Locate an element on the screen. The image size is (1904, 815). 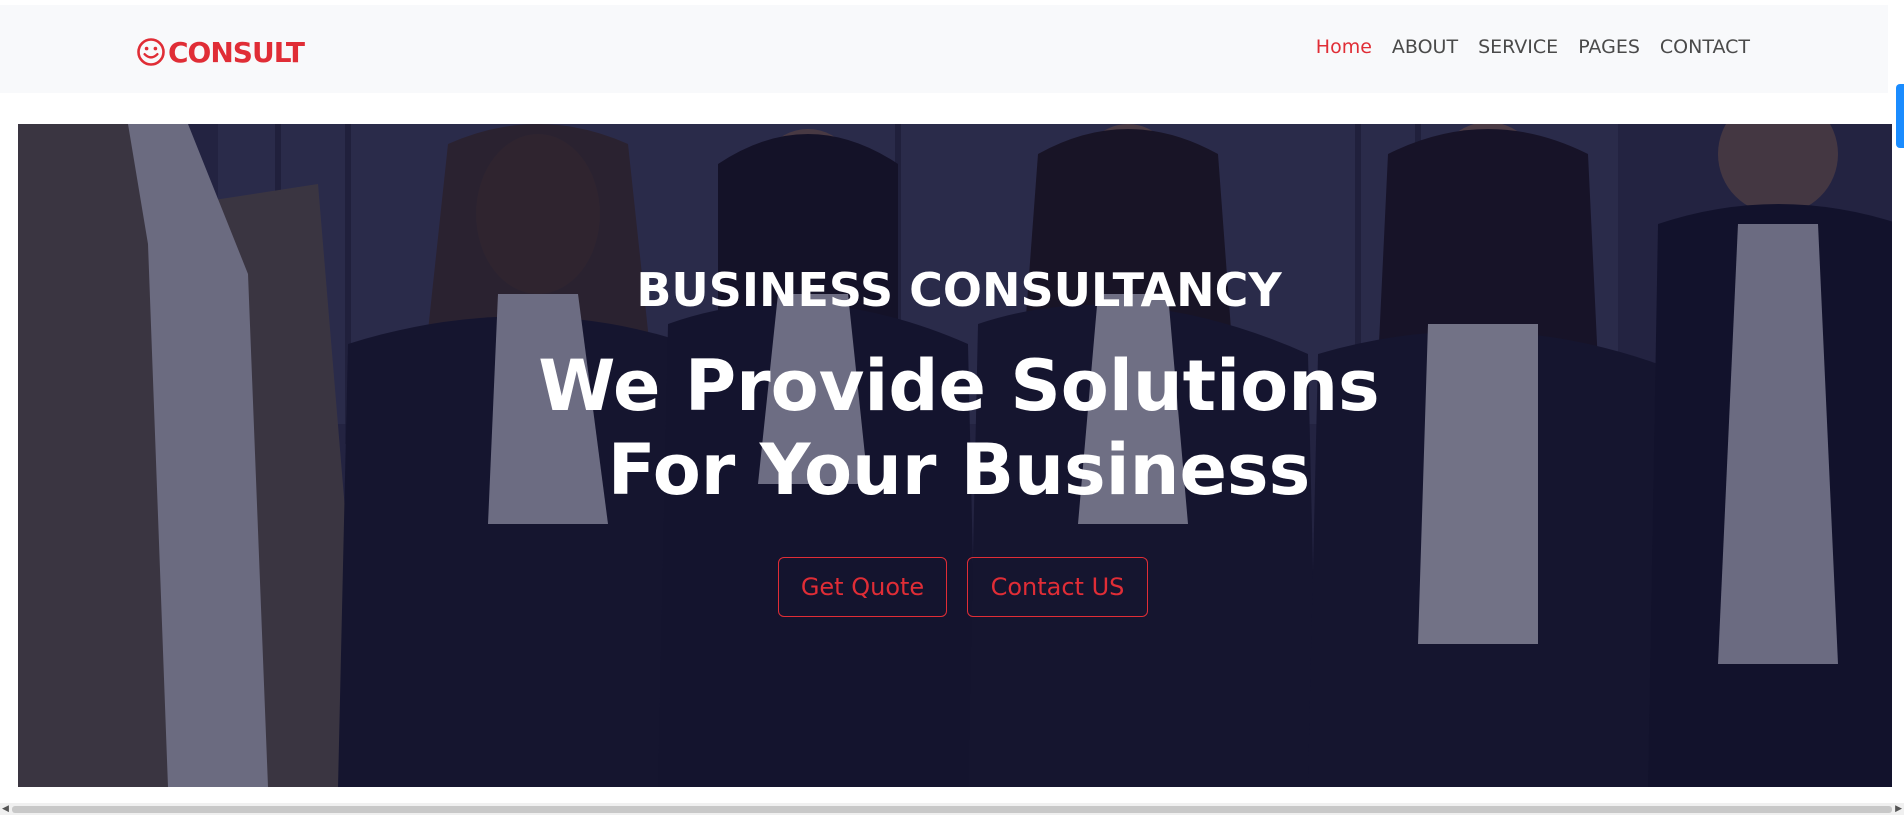
hero-title-line-2: For Your Business is located at coordinates (959, 470).